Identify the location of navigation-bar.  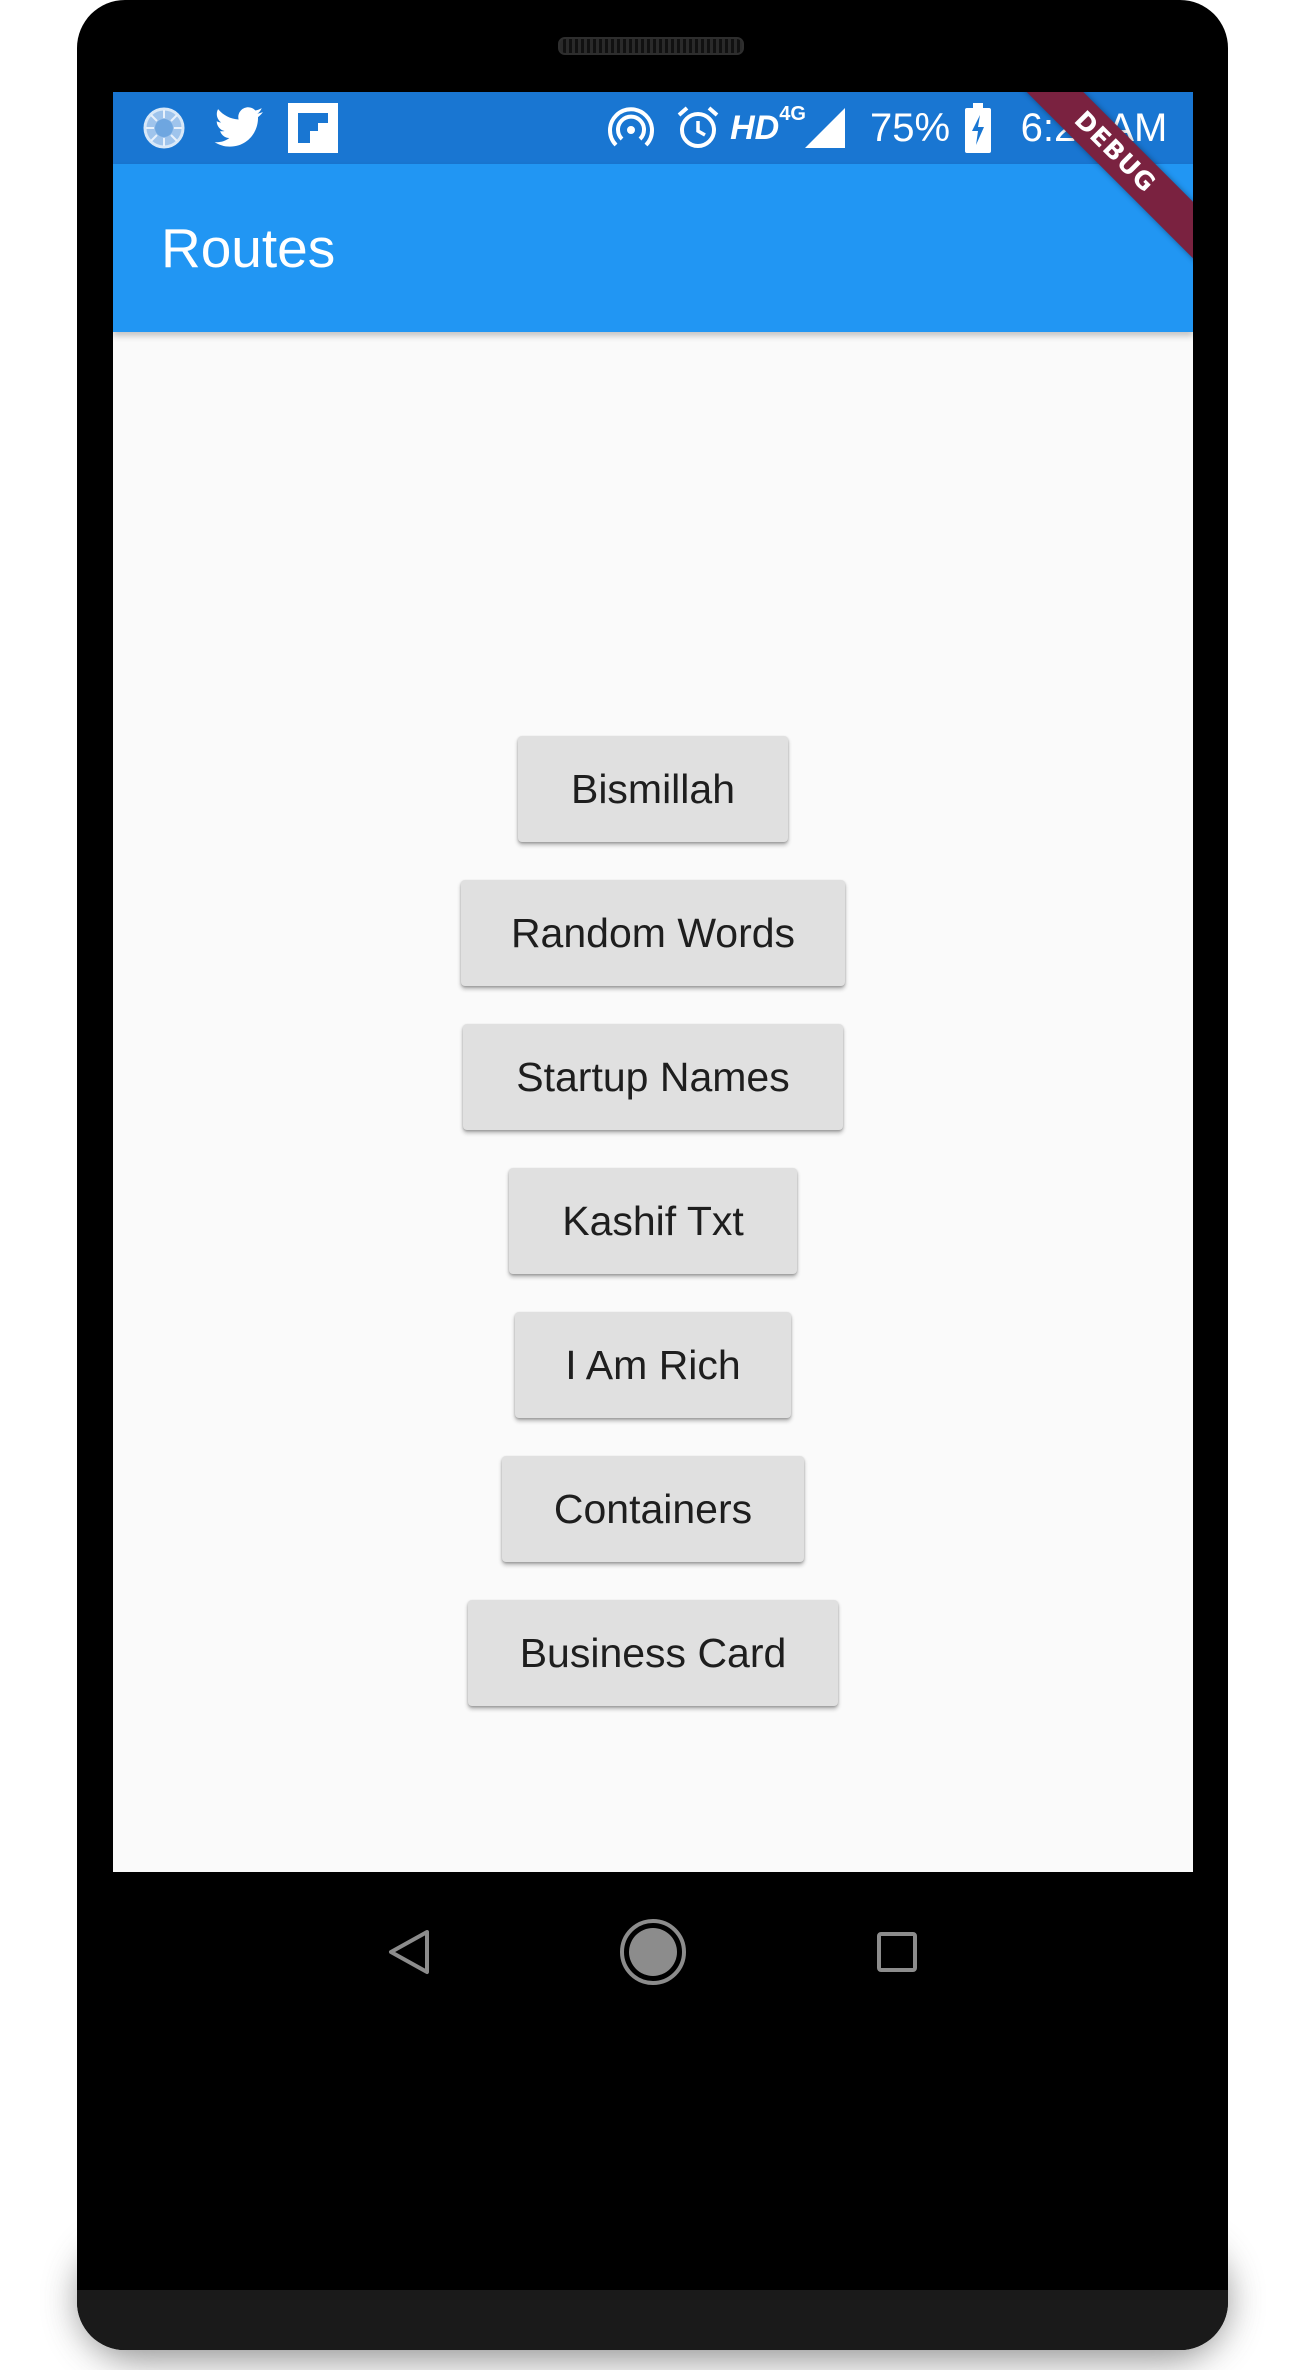
(653, 1952).